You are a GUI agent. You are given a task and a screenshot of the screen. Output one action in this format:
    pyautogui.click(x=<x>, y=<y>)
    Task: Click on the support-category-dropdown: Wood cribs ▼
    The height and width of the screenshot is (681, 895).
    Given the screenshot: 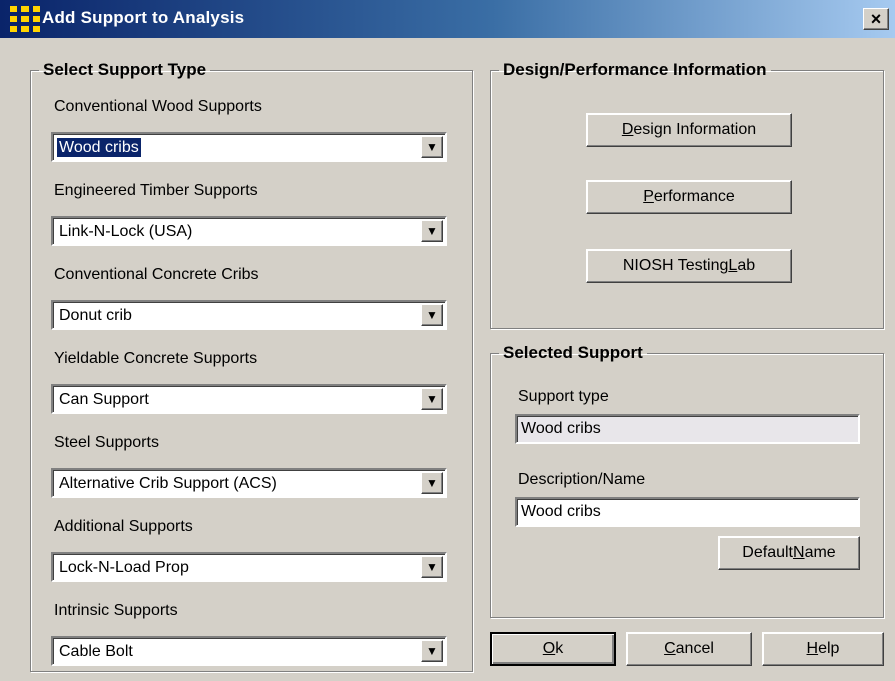 What is the action you would take?
    pyautogui.click(x=249, y=147)
    